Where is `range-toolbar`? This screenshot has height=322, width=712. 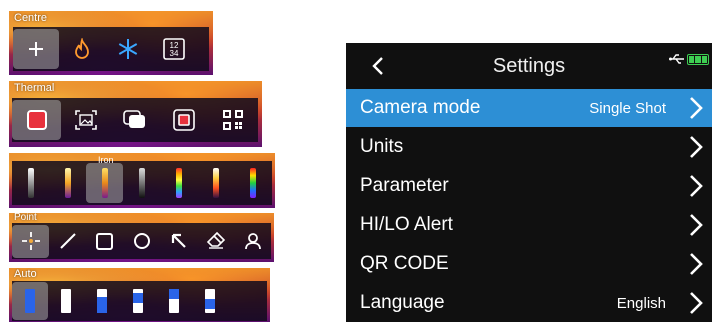
range-toolbar is located at coordinates (139, 301).